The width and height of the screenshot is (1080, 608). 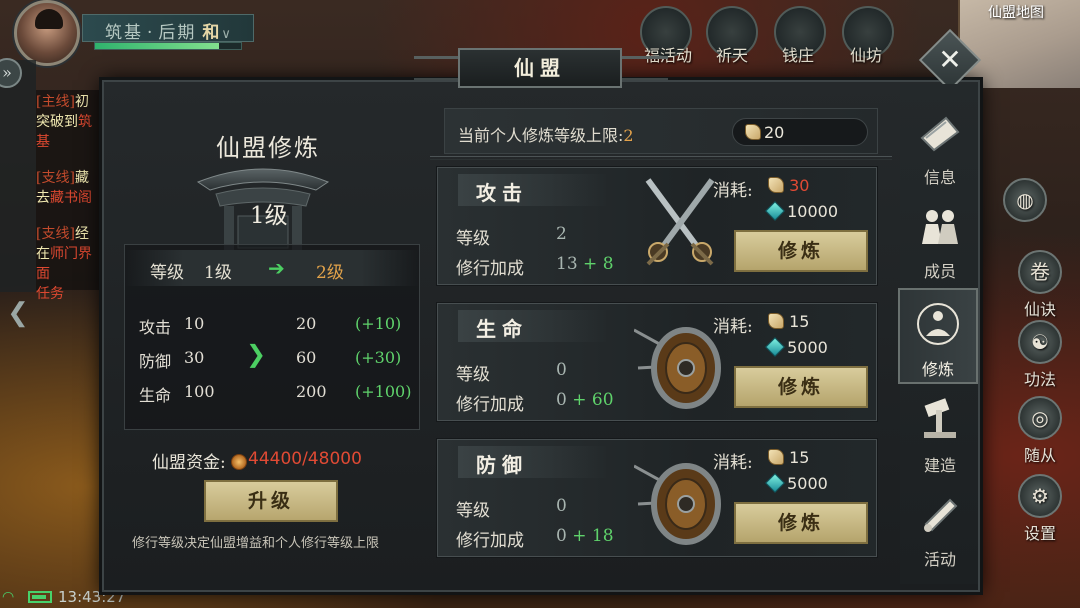 What do you see at coordinates (800, 132) in the screenshot?
I see `token-counter` at bounding box center [800, 132].